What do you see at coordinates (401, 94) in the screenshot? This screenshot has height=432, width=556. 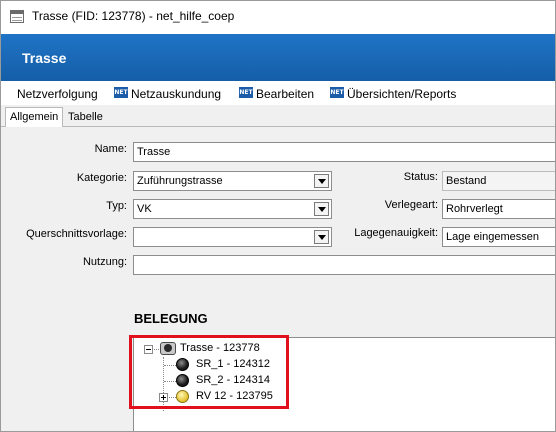 I see `menu-uebersichten-reports: Übersichten/Reports` at bounding box center [401, 94].